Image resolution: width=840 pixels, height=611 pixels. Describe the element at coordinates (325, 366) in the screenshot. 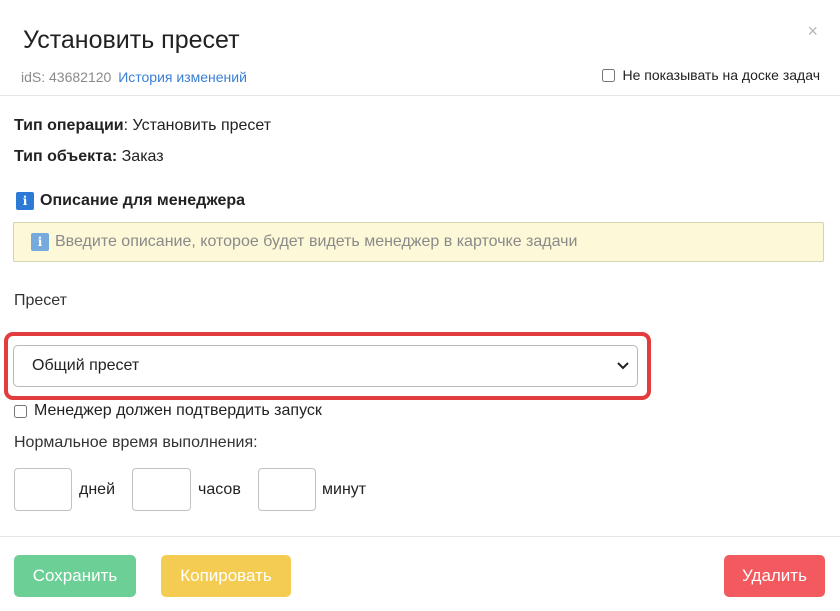

I see `preset-select: Общий пресет` at that location.